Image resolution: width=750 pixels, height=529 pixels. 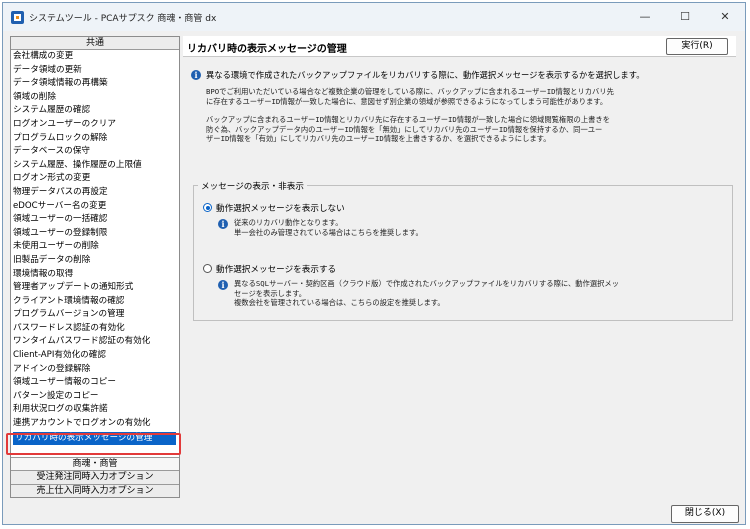 What do you see at coordinates (339, 302) in the screenshot?
I see `option-show-desc-line: 複数会社を管理されている場合は、こちらの設定を推奨します。` at bounding box center [339, 302].